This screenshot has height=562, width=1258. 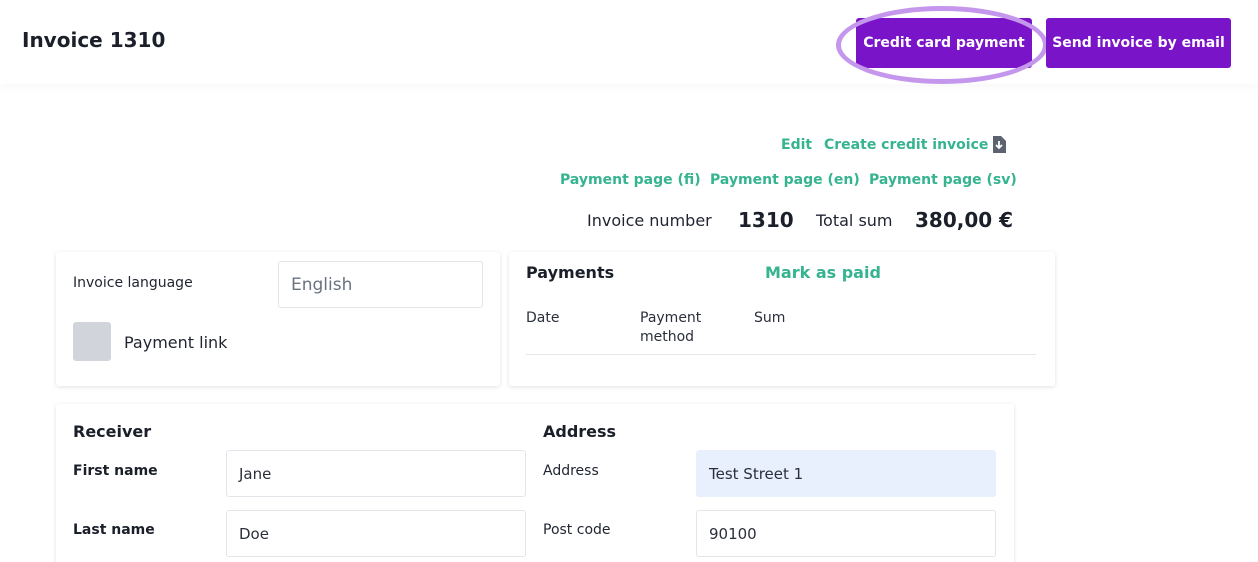 I want to click on payment-link-checkbox, so click(x=92, y=341).